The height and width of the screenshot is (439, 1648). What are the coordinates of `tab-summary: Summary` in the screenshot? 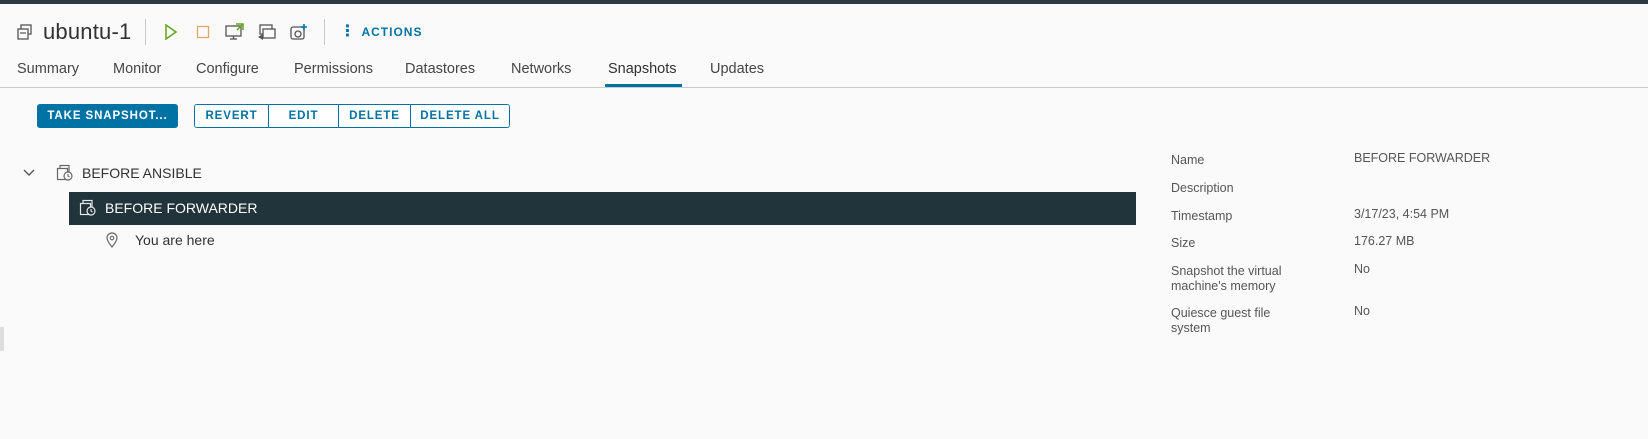 It's located at (48, 69).